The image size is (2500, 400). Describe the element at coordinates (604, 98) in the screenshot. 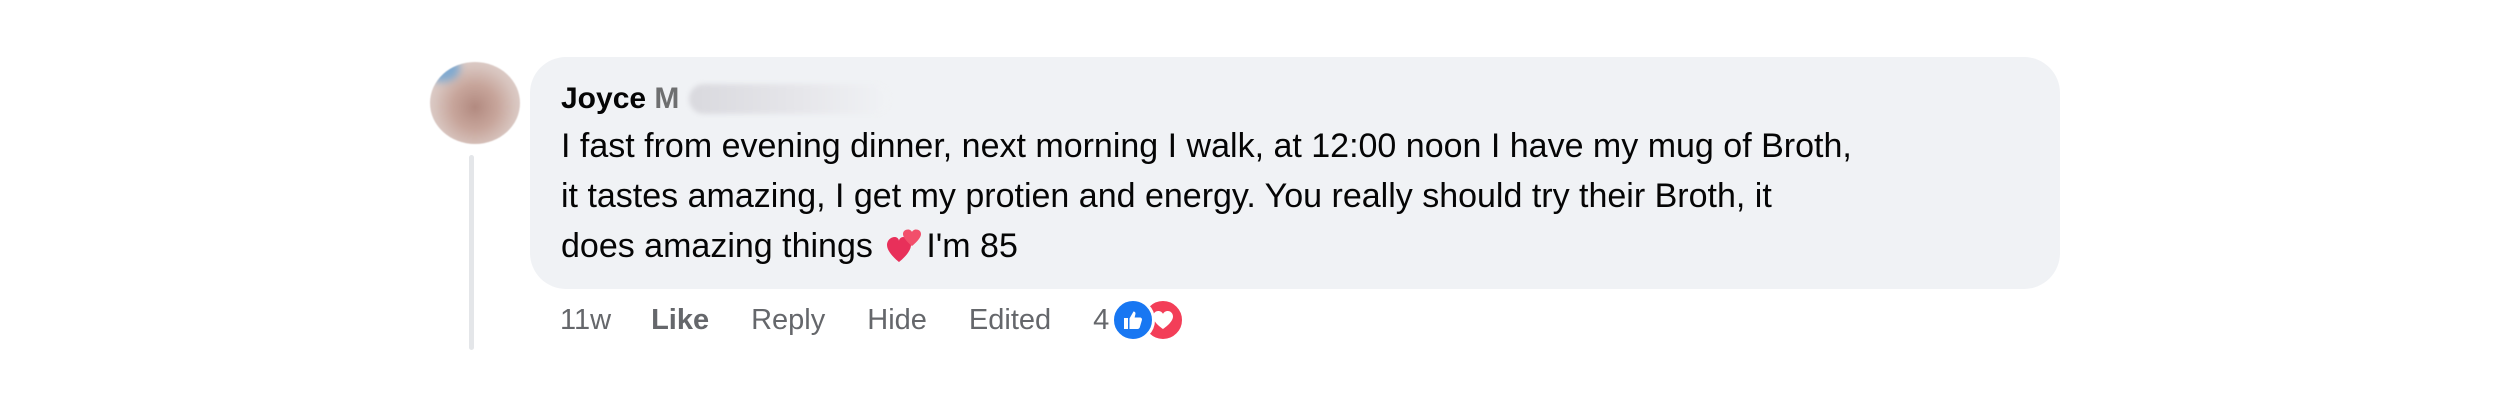

I see `author-first-name: Joyce` at that location.